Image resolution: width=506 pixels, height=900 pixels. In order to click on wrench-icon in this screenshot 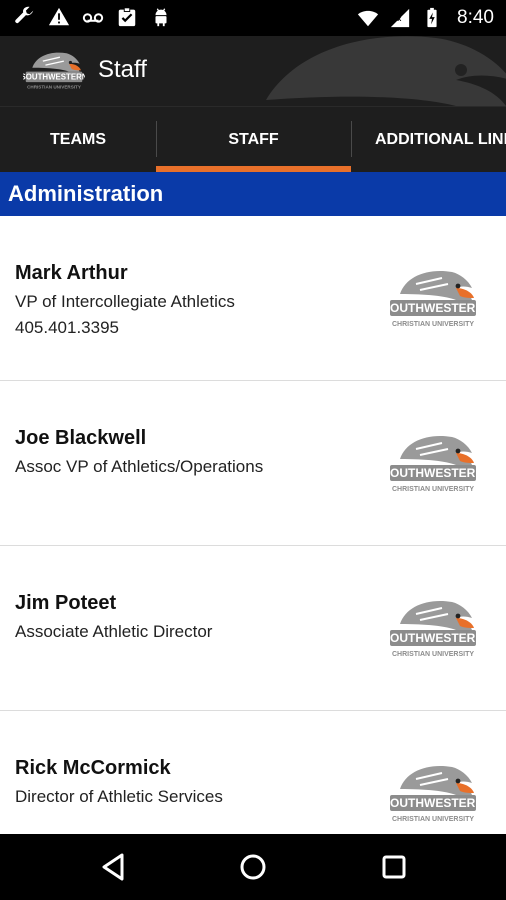, I will do `click(24, 15)`.